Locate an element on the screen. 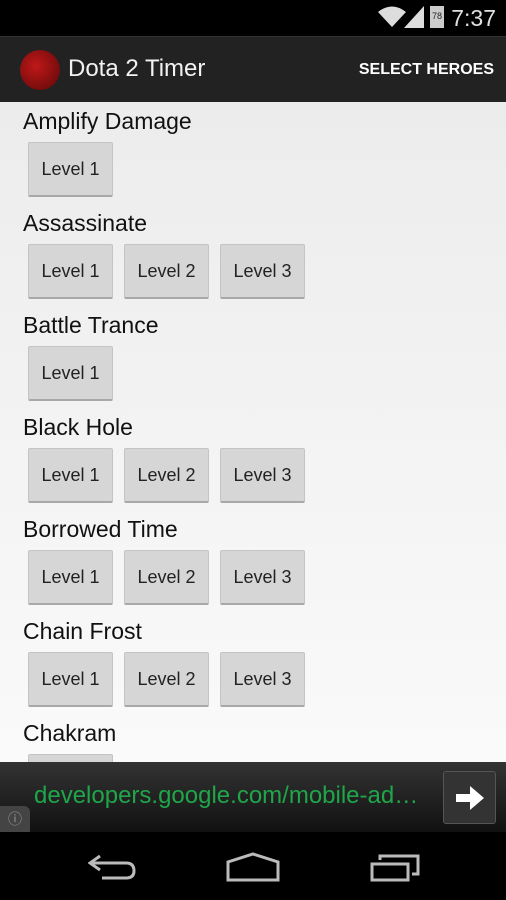 The height and width of the screenshot is (900, 506). ability-section: Chakram Level 1 is located at coordinates (253, 738).